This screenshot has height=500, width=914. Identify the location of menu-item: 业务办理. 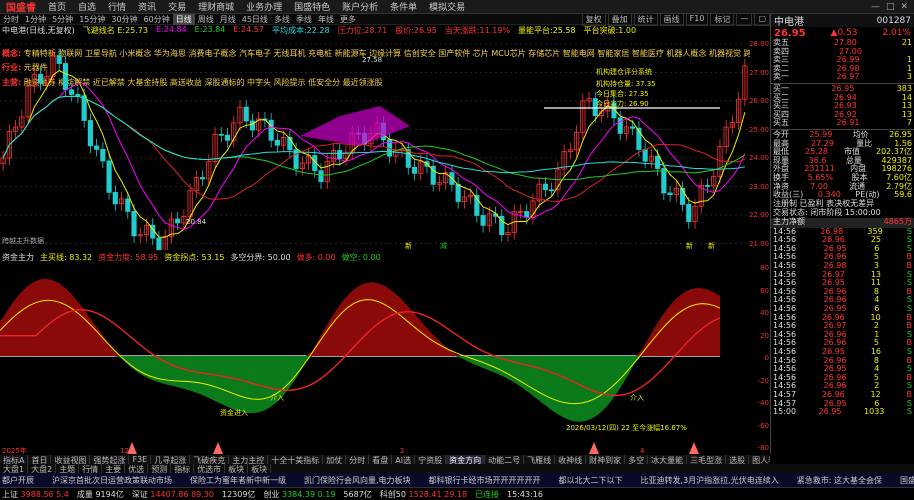
(264, 6).